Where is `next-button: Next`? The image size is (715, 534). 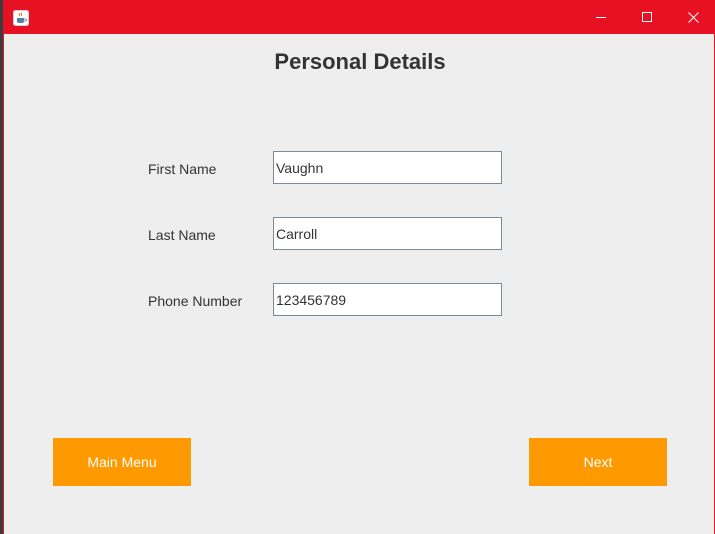 next-button: Next is located at coordinates (598, 462).